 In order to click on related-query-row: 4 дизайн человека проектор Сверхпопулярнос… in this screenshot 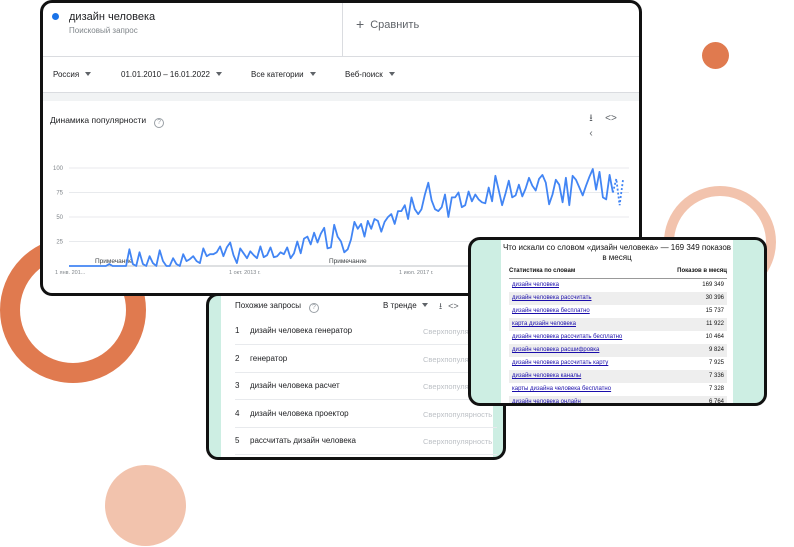, I will do `click(366, 414)`.